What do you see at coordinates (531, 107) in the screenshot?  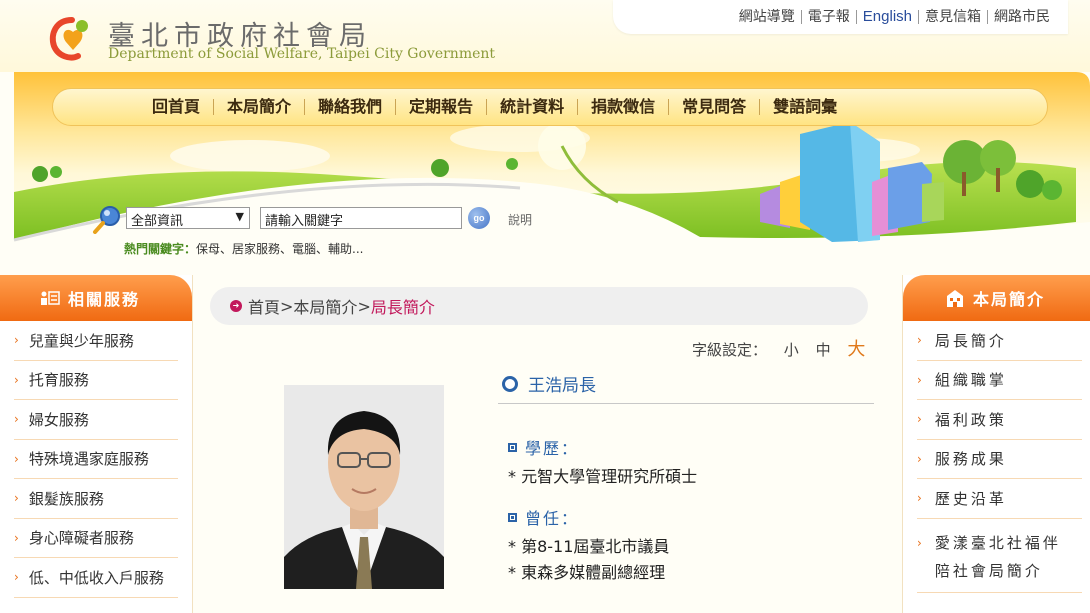 I see `nav-statistics: 統計資料` at bounding box center [531, 107].